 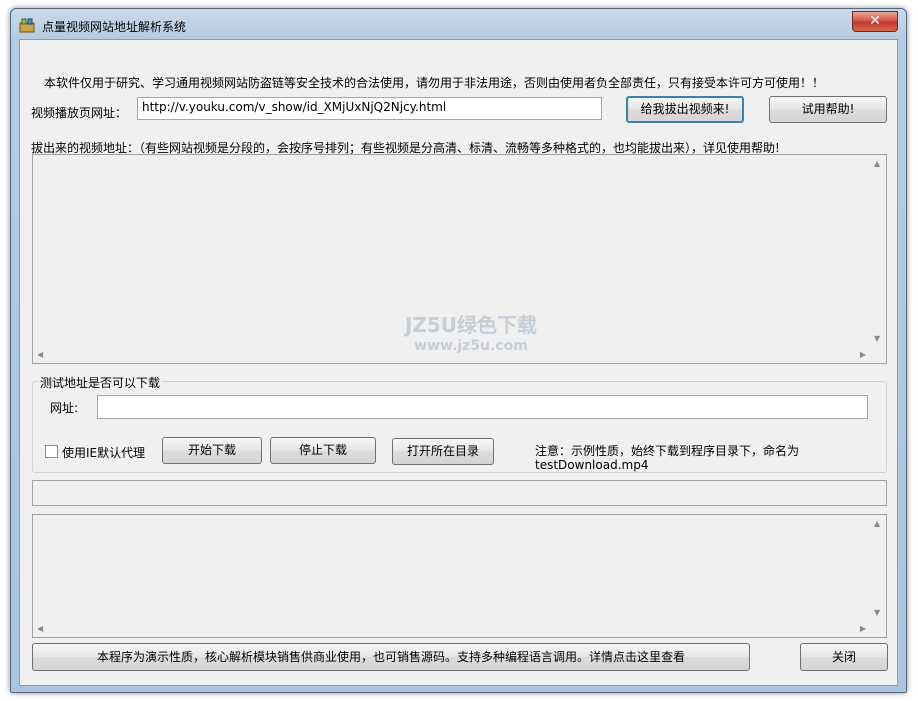 I want to click on help-button: 试用帮助!, so click(x=828, y=109).